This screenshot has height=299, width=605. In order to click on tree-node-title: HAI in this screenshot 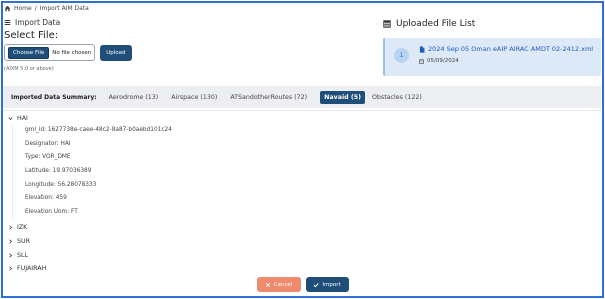, I will do `click(22, 118)`.